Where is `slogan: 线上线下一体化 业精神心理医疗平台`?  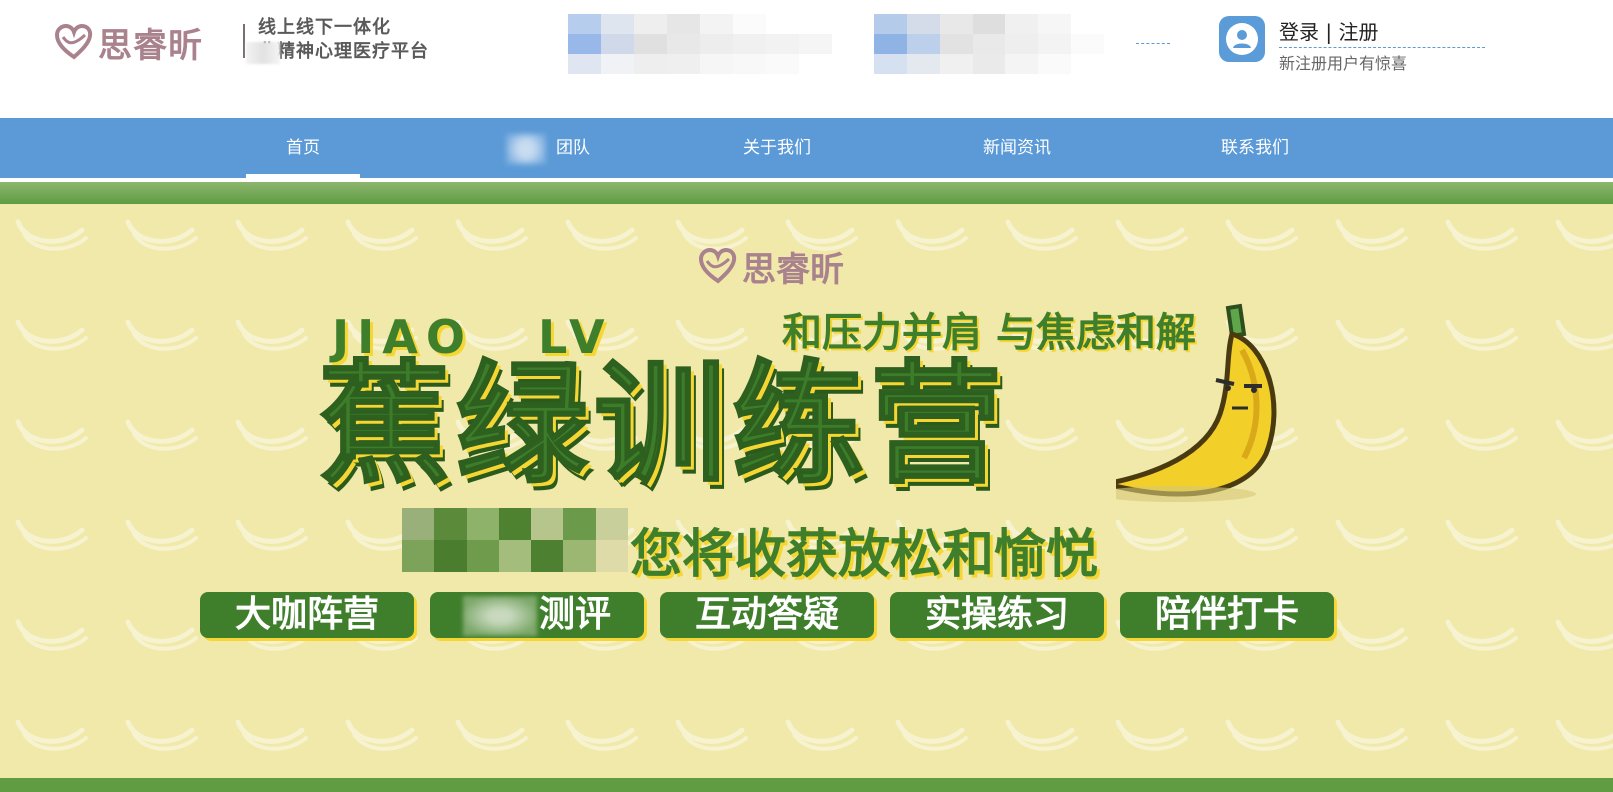
slogan: 线上线下一体化 业精神心理医疗平台 is located at coordinates (343, 40).